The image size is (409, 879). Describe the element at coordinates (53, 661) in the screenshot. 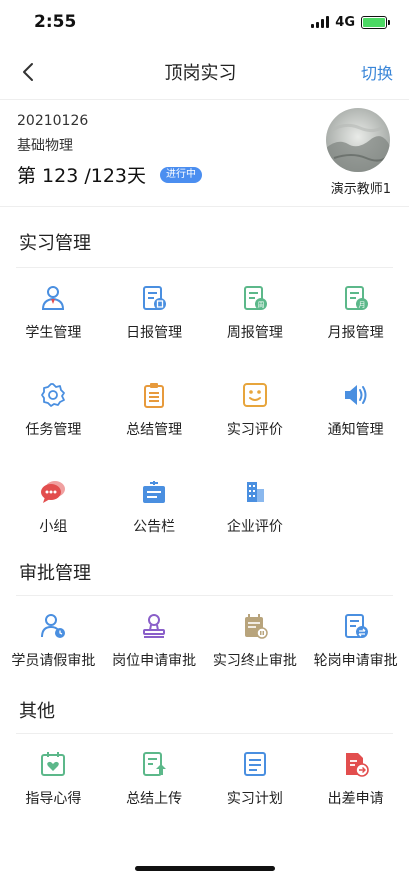

I see `menu-label: 学员请假审批` at that location.